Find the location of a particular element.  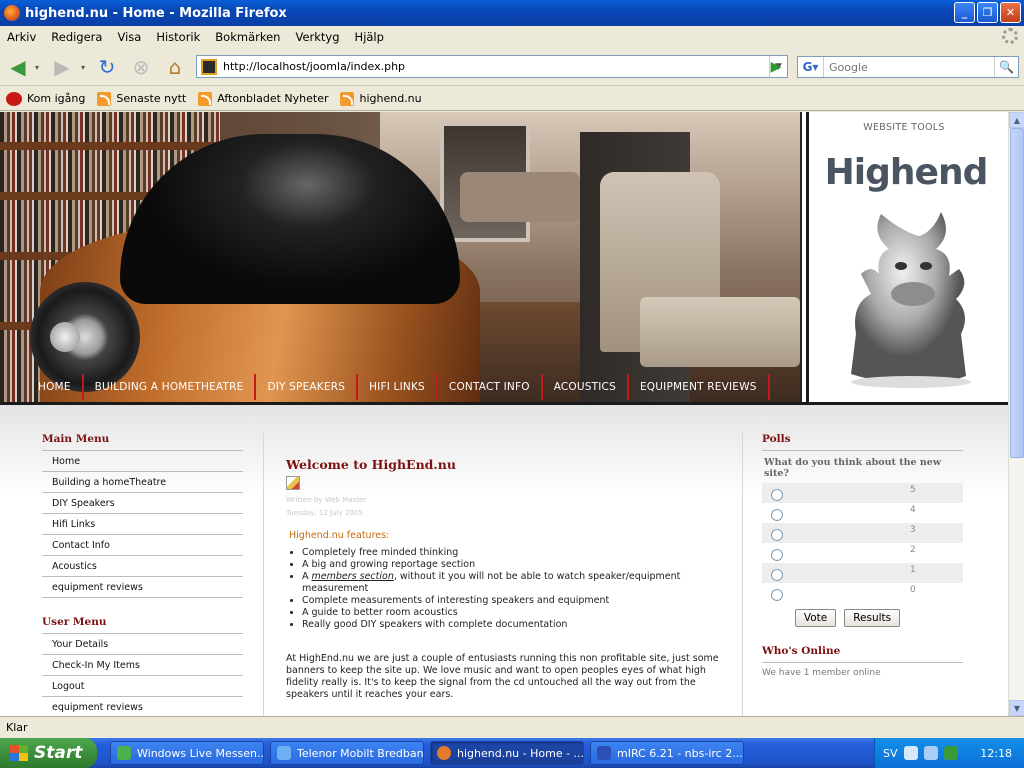

reload-icon: ↻ is located at coordinates (107, 67).